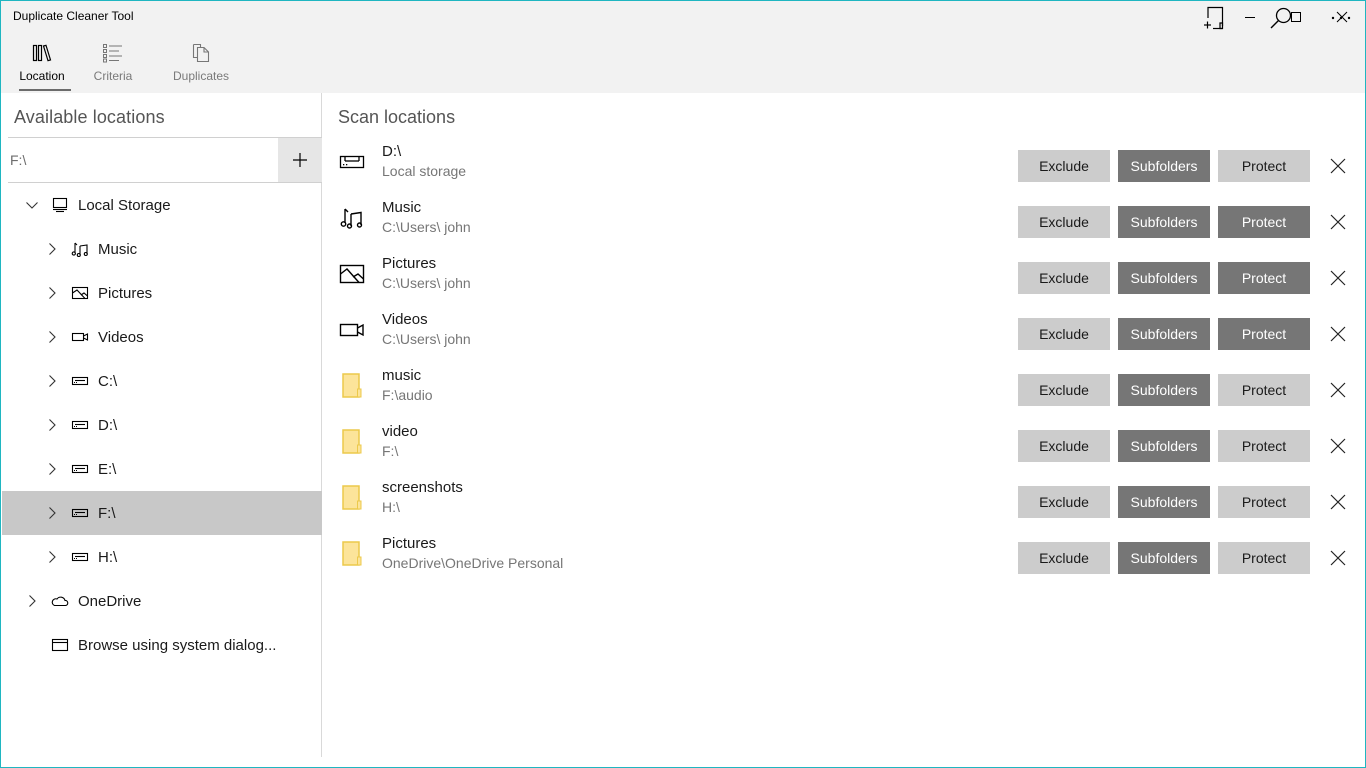 The height and width of the screenshot is (768, 1366). What do you see at coordinates (60, 601) in the screenshot?
I see `cloud-icon` at bounding box center [60, 601].